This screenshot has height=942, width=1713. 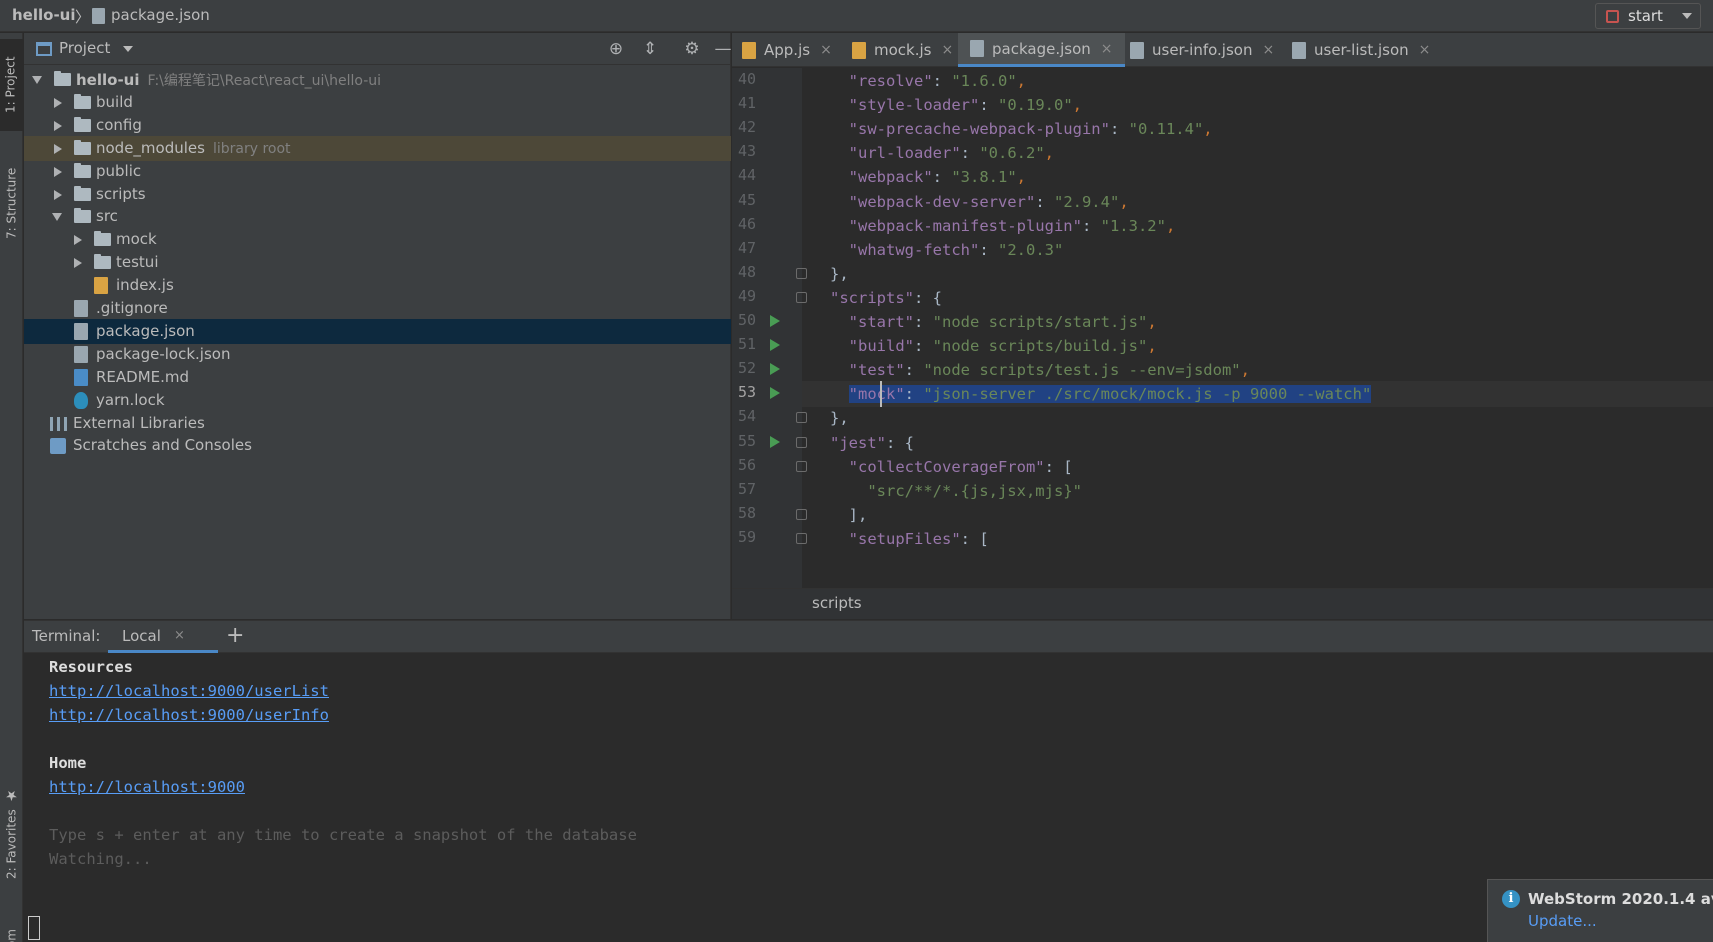 I want to click on tree-item-label: config, so click(x=119, y=125).